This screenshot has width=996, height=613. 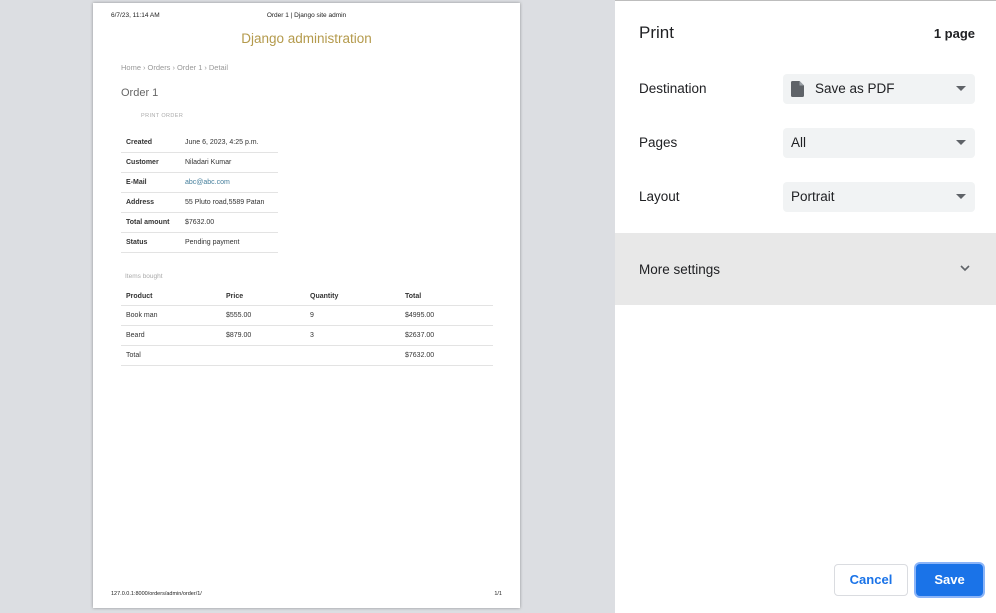 What do you see at coordinates (799, 142) in the screenshot?
I see `pages-value: All` at bounding box center [799, 142].